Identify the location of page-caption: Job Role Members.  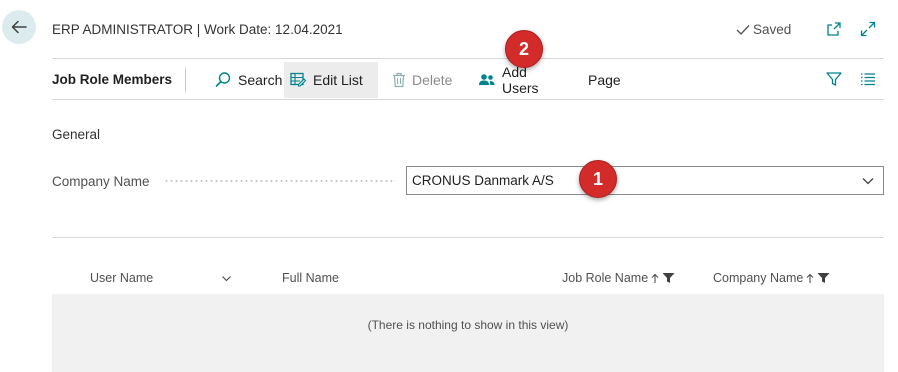
(112, 79).